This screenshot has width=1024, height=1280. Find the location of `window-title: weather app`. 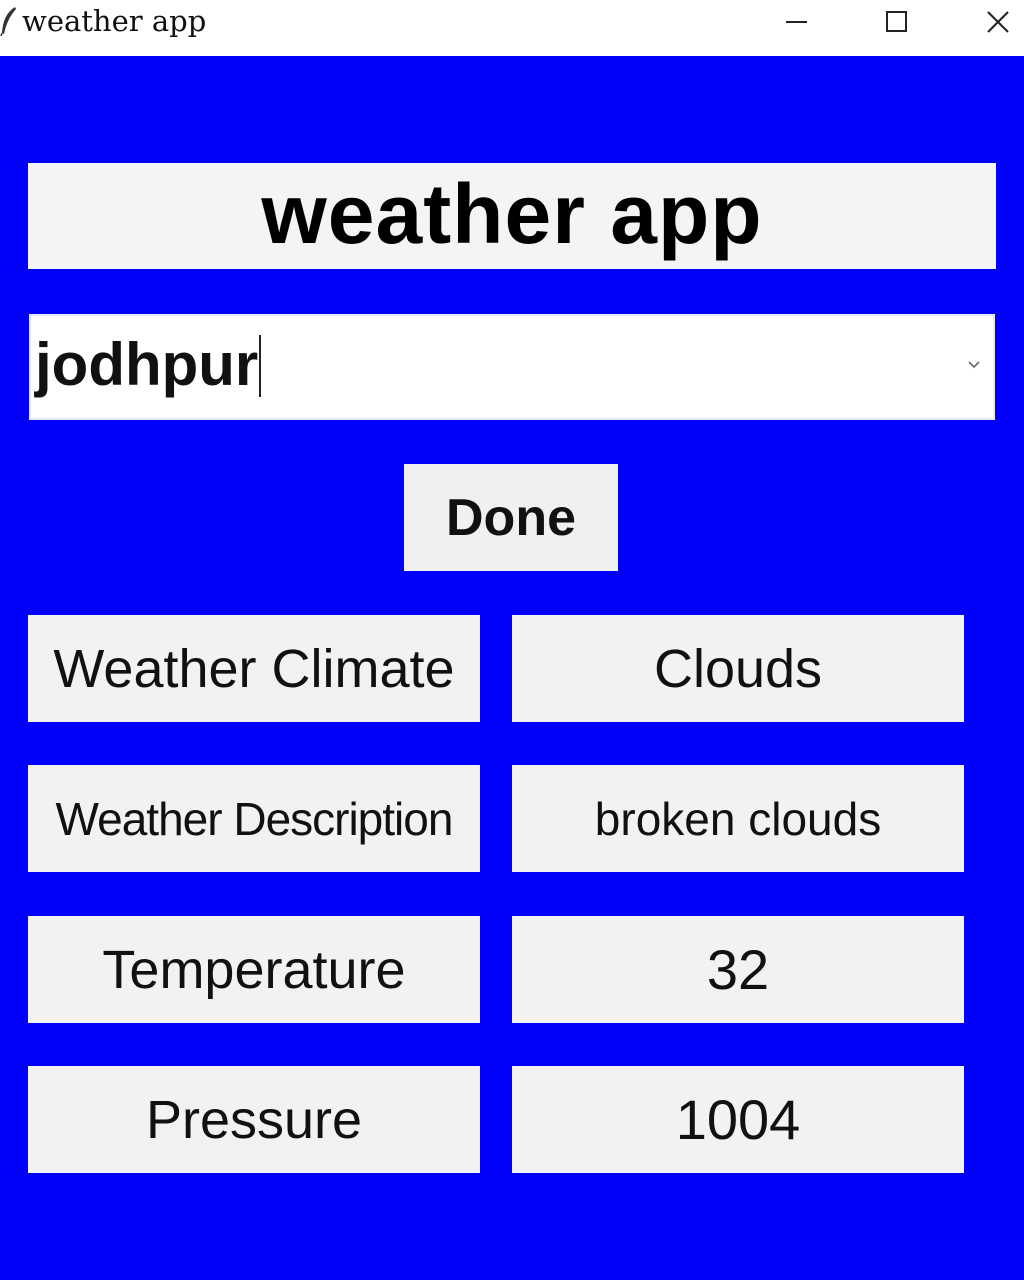

window-title: weather app is located at coordinates (114, 21).